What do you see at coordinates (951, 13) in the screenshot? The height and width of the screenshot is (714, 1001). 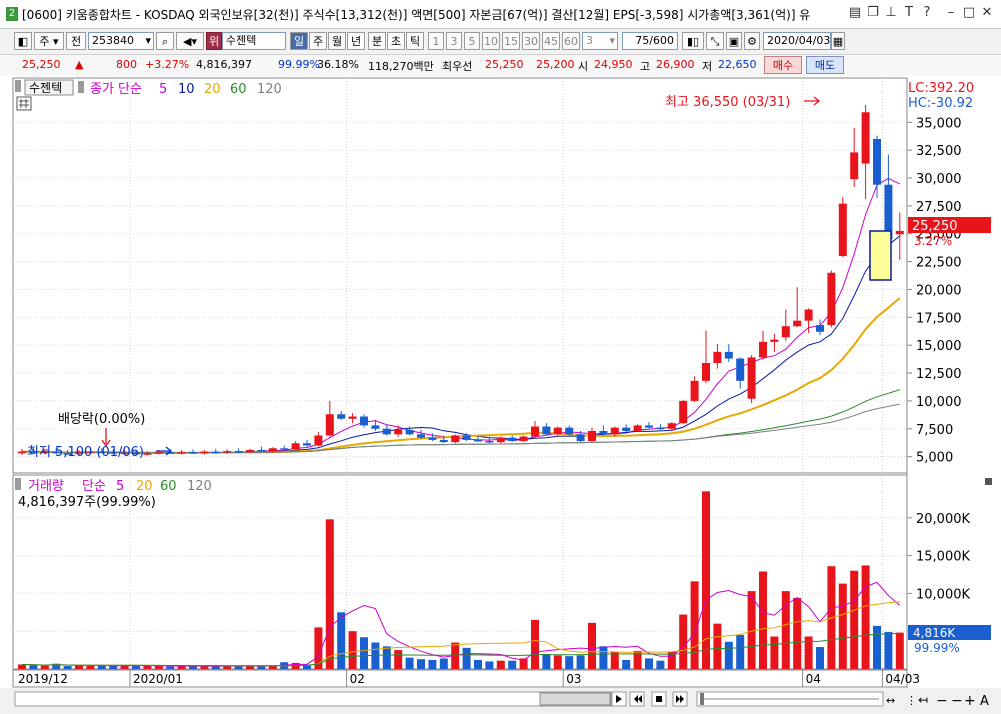 I see `minimize-icon: –` at bounding box center [951, 13].